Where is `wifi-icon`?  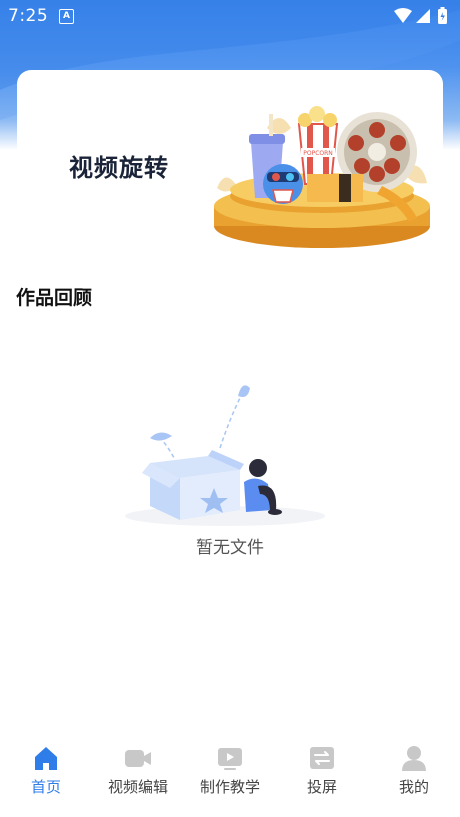 wifi-icon is located at coordinates (403, 15).